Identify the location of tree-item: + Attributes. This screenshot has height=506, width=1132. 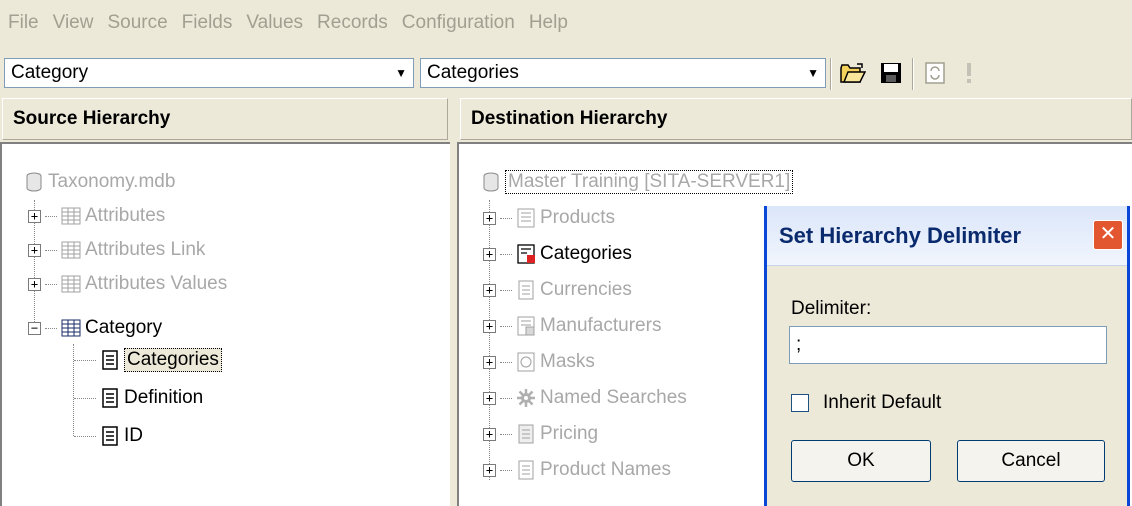
(96, 216).